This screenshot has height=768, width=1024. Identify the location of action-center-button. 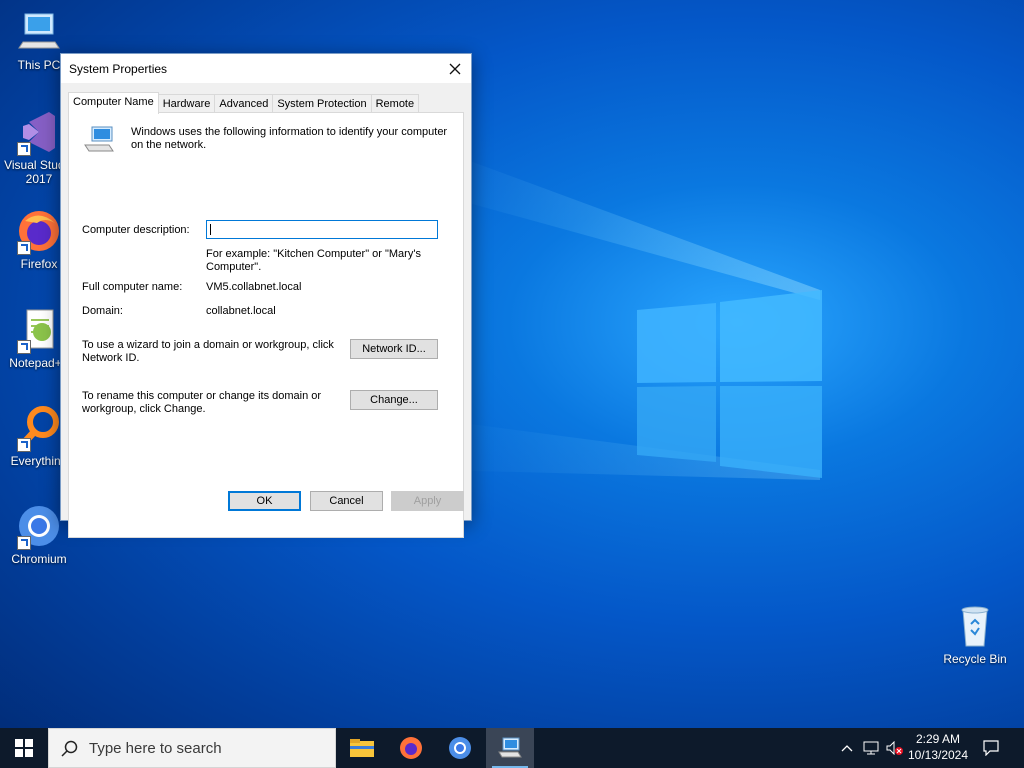
(991, 748).